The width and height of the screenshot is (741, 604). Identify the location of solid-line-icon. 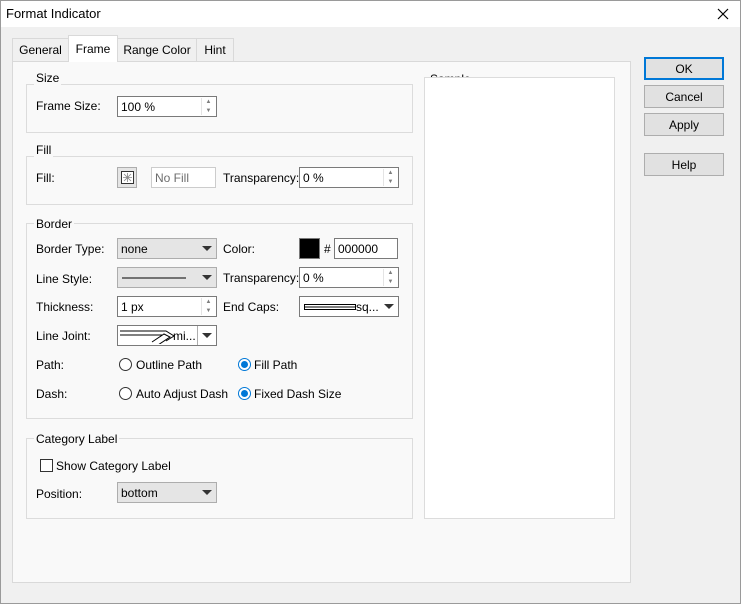
(154, 278).